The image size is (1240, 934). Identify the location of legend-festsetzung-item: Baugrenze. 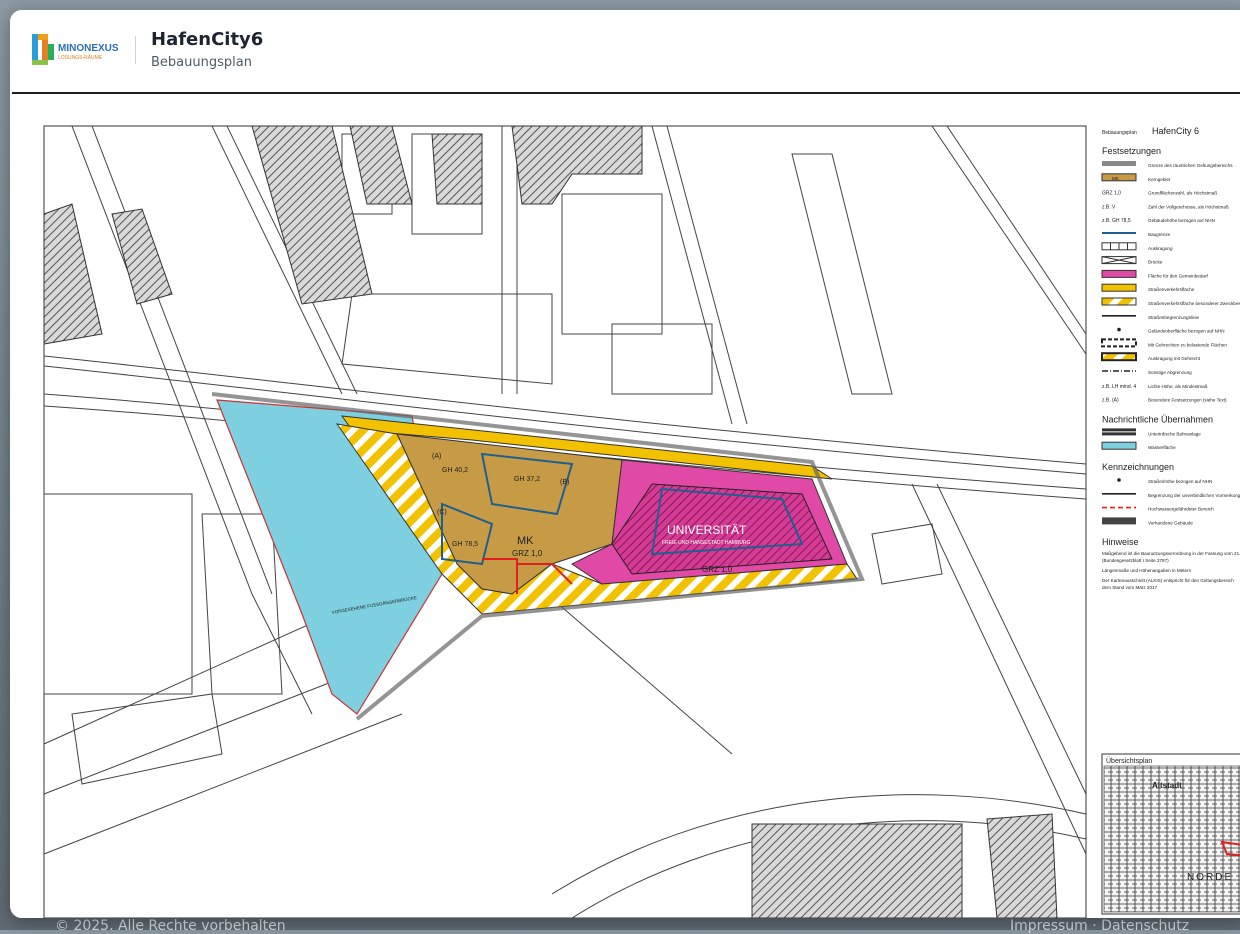
(1136, 234).